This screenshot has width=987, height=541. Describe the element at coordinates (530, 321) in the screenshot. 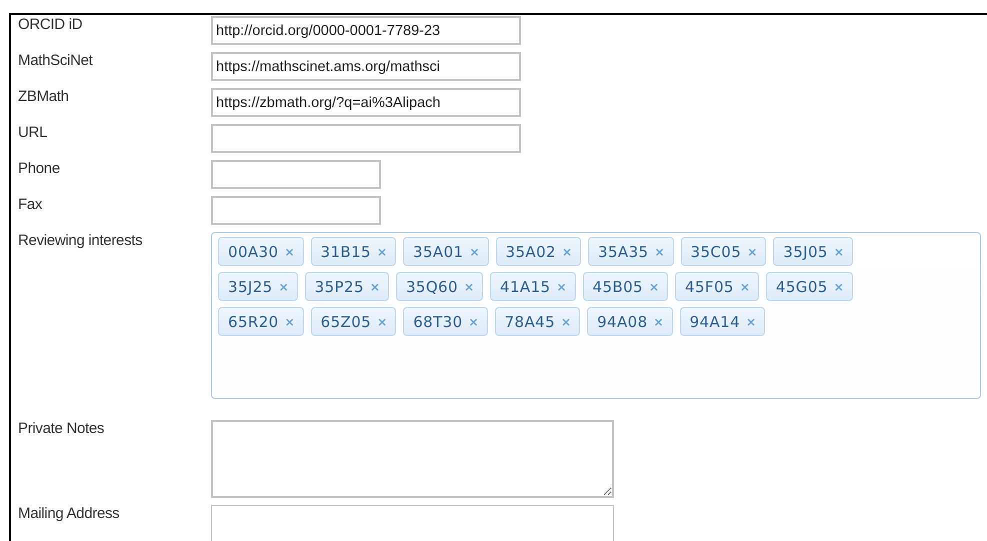

I see `tag-label: 78A45` at that location.